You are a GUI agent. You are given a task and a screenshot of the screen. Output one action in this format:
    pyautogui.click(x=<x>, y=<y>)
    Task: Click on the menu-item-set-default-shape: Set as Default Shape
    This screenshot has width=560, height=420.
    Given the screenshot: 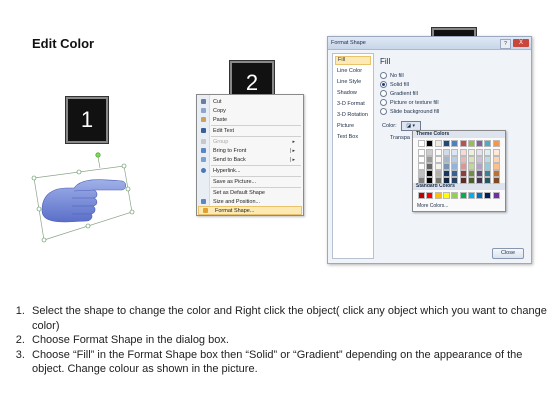 What is the action you would take?
    pyautogui.click(x=250, y=192)
    